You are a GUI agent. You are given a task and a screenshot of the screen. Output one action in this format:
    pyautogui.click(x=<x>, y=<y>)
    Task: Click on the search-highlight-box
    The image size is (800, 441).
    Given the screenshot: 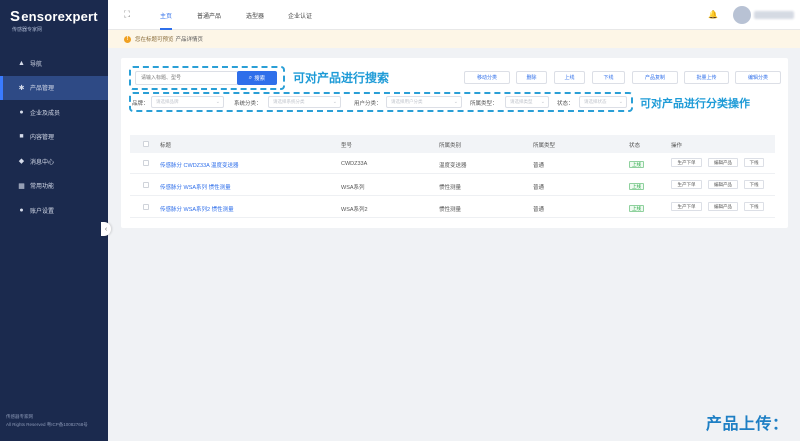 What is the action you would take?
    pyautogui.click(x=207, y=78)
    